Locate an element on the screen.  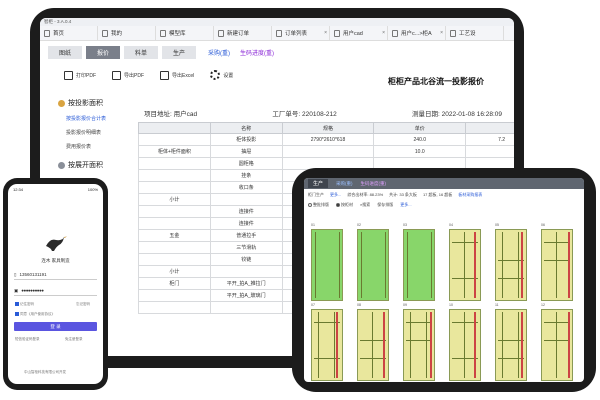
sidebar-item-summary: 按投影报价合计表 is located at coordinates (90, 119).